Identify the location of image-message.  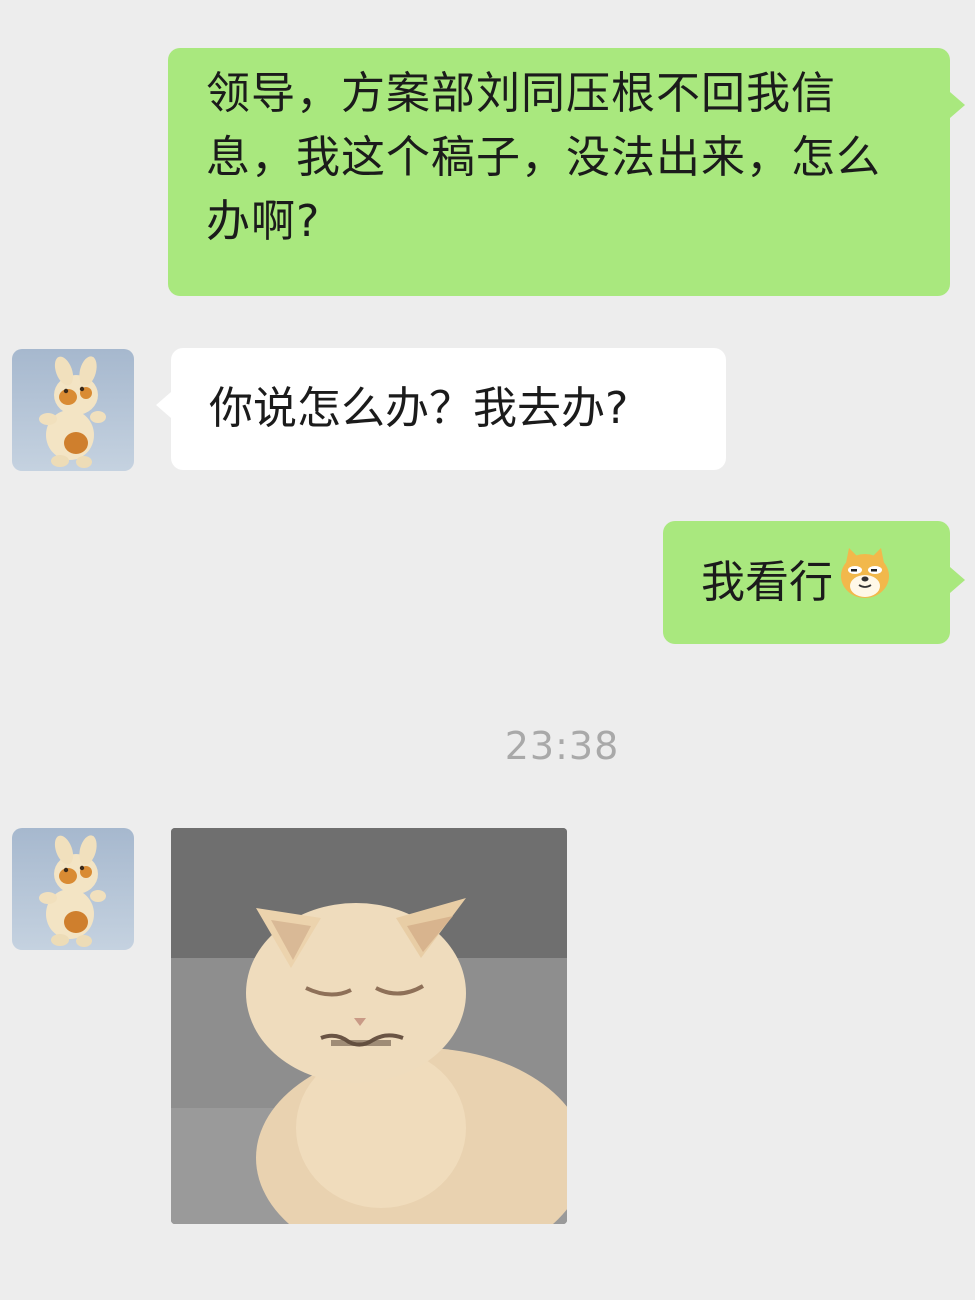
(369, 1026).